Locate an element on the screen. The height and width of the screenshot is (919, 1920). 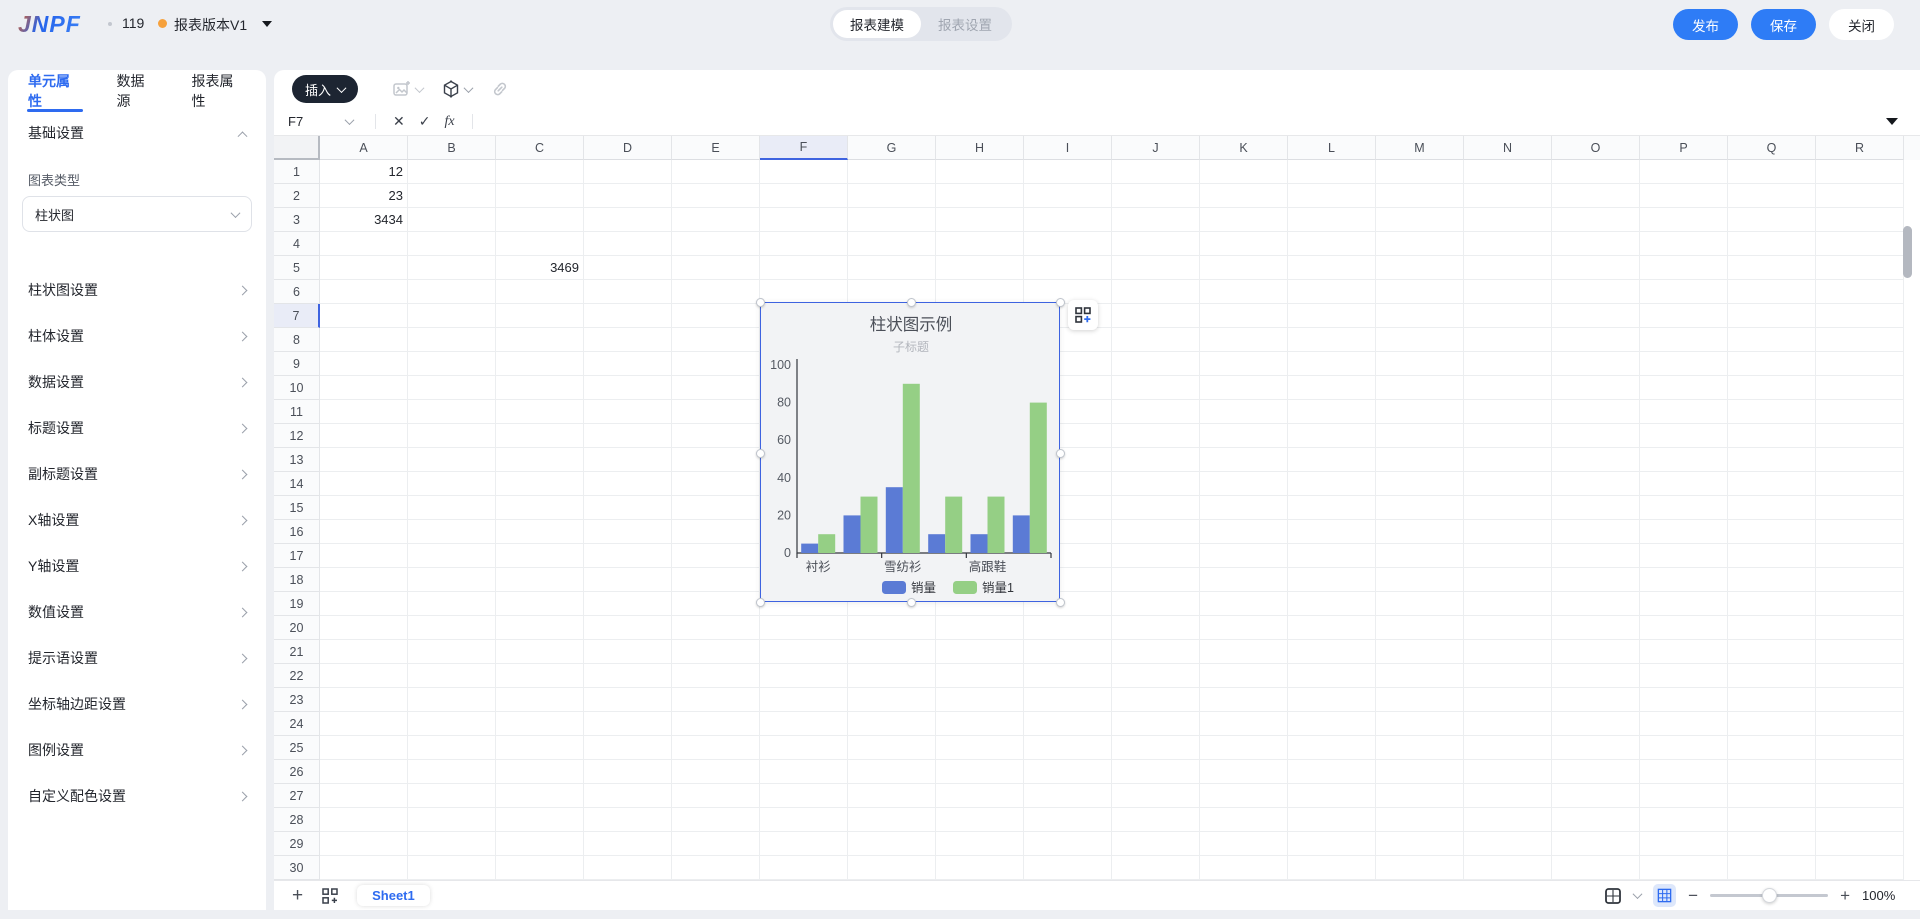
grid-cell-N26 is located at coordinates (1508, 772).